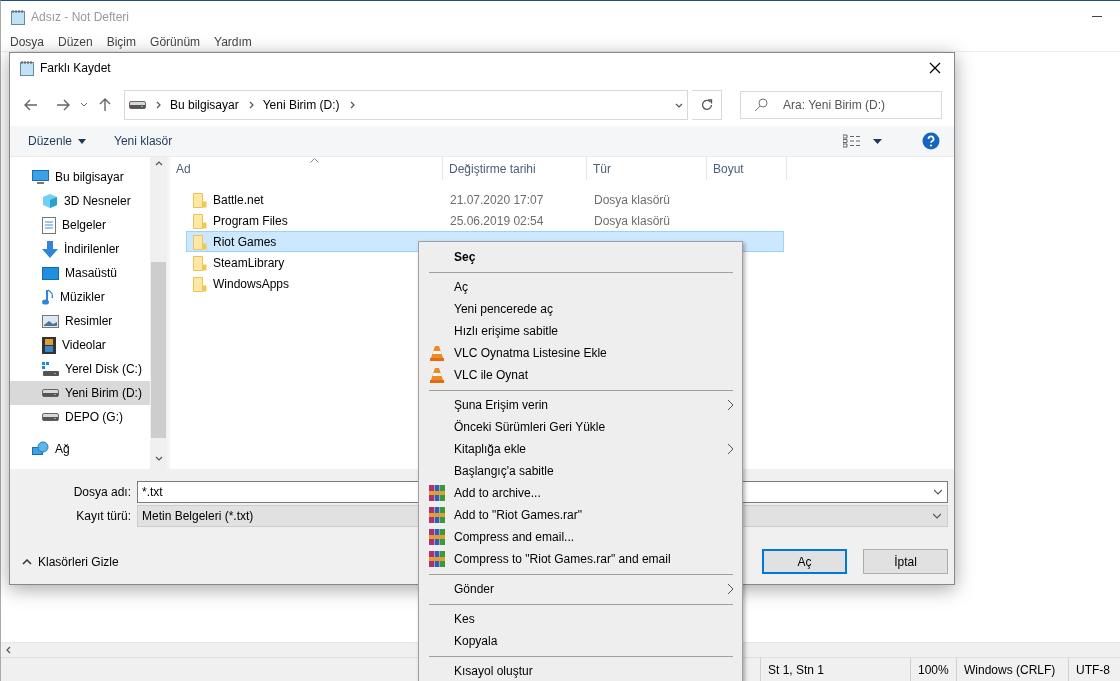  Describe the element at coordinates (933, 669) in the screenshot. I see `status-text: 100%` at that location.